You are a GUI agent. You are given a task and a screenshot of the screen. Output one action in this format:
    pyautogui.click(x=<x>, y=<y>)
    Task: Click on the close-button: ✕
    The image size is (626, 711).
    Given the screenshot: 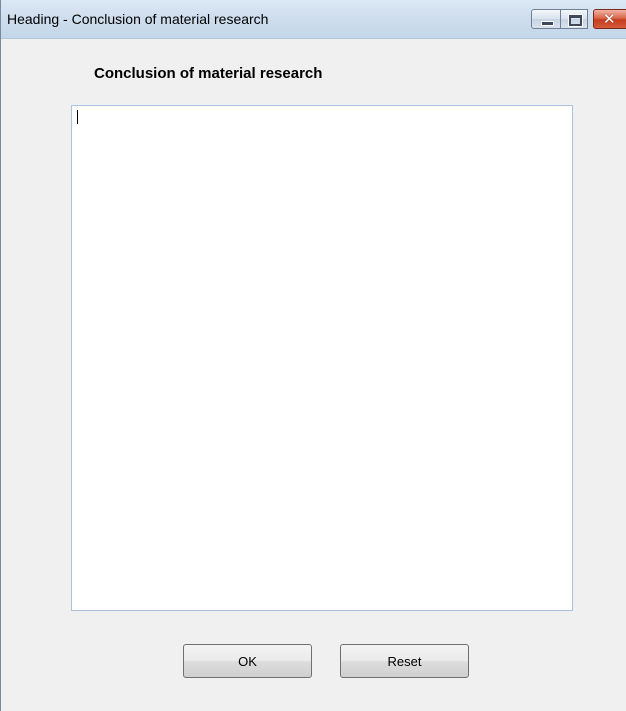 What is the action you would take?
    pyautogui.click(x=609, y=19)
    